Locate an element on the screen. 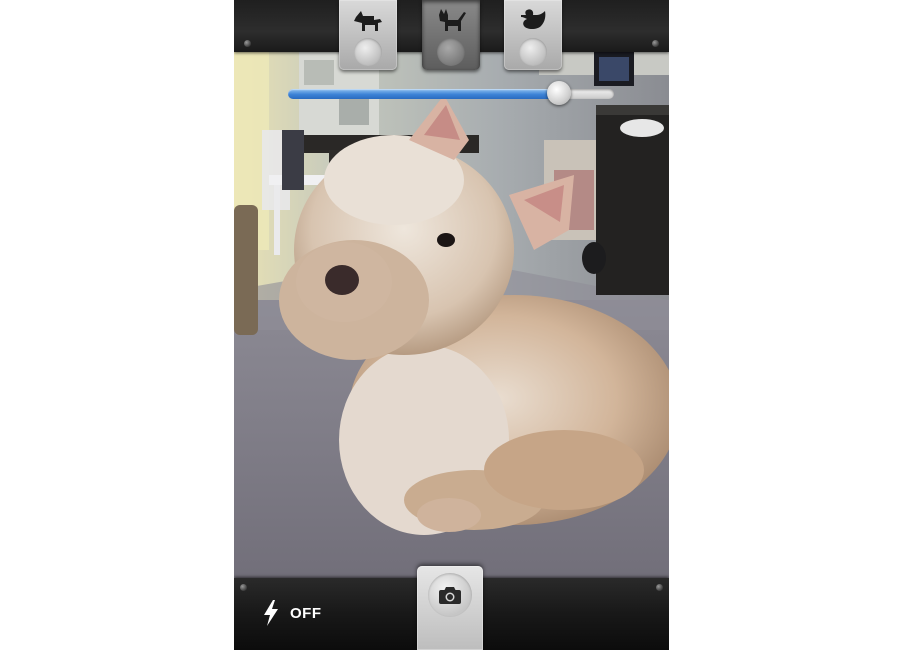 The width and height of the screenshot is (900, 650). shutter-button is located at coordinates (450, 608).